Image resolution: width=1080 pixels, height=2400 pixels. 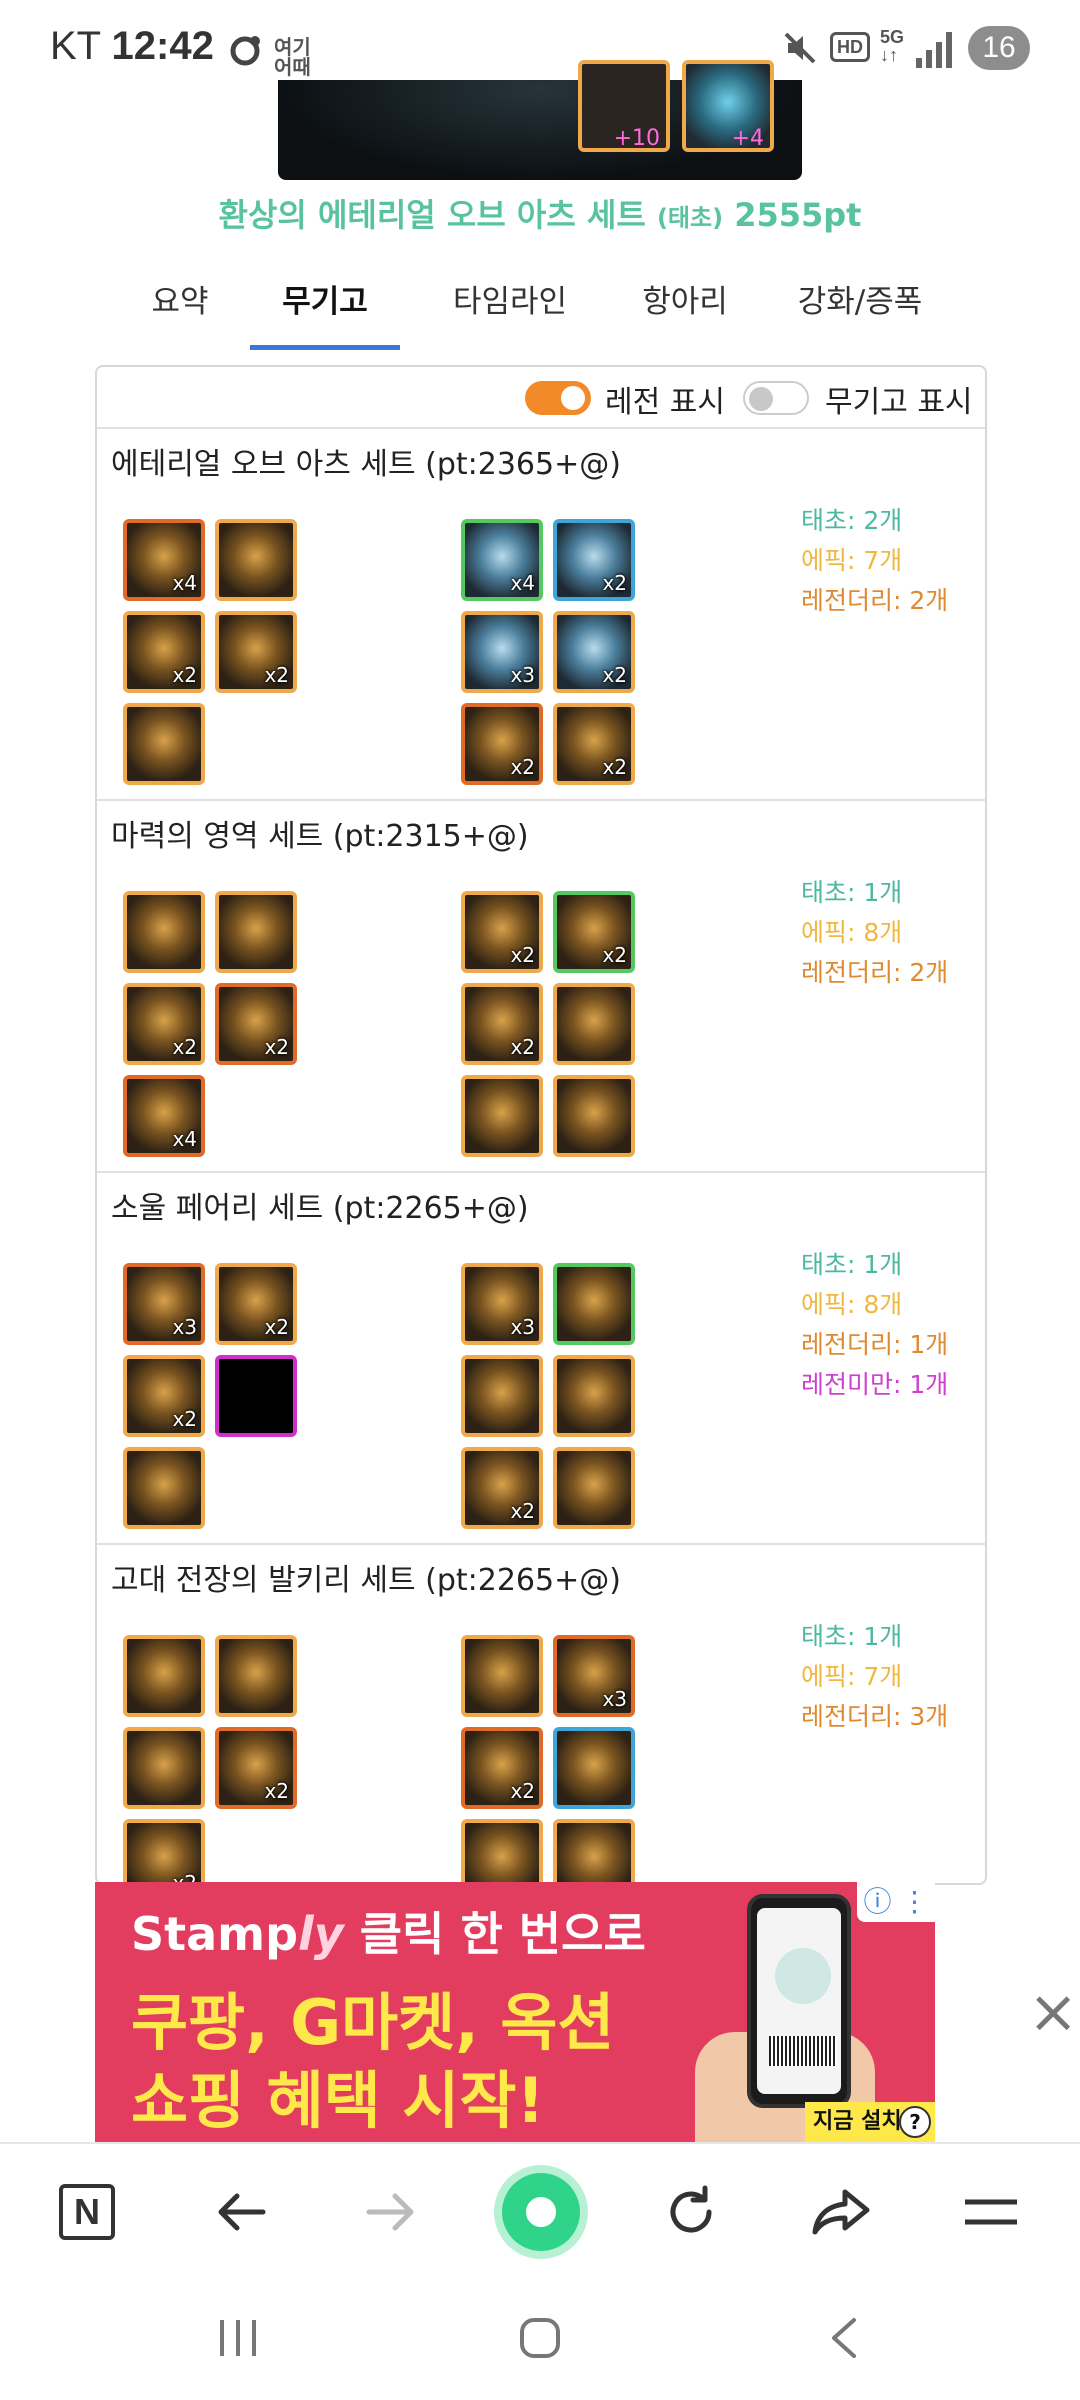 What do you see at coordinates (241, 2212) in the screenshot?
I see `back-arrow-icon` at bounding box center [241, 2212].